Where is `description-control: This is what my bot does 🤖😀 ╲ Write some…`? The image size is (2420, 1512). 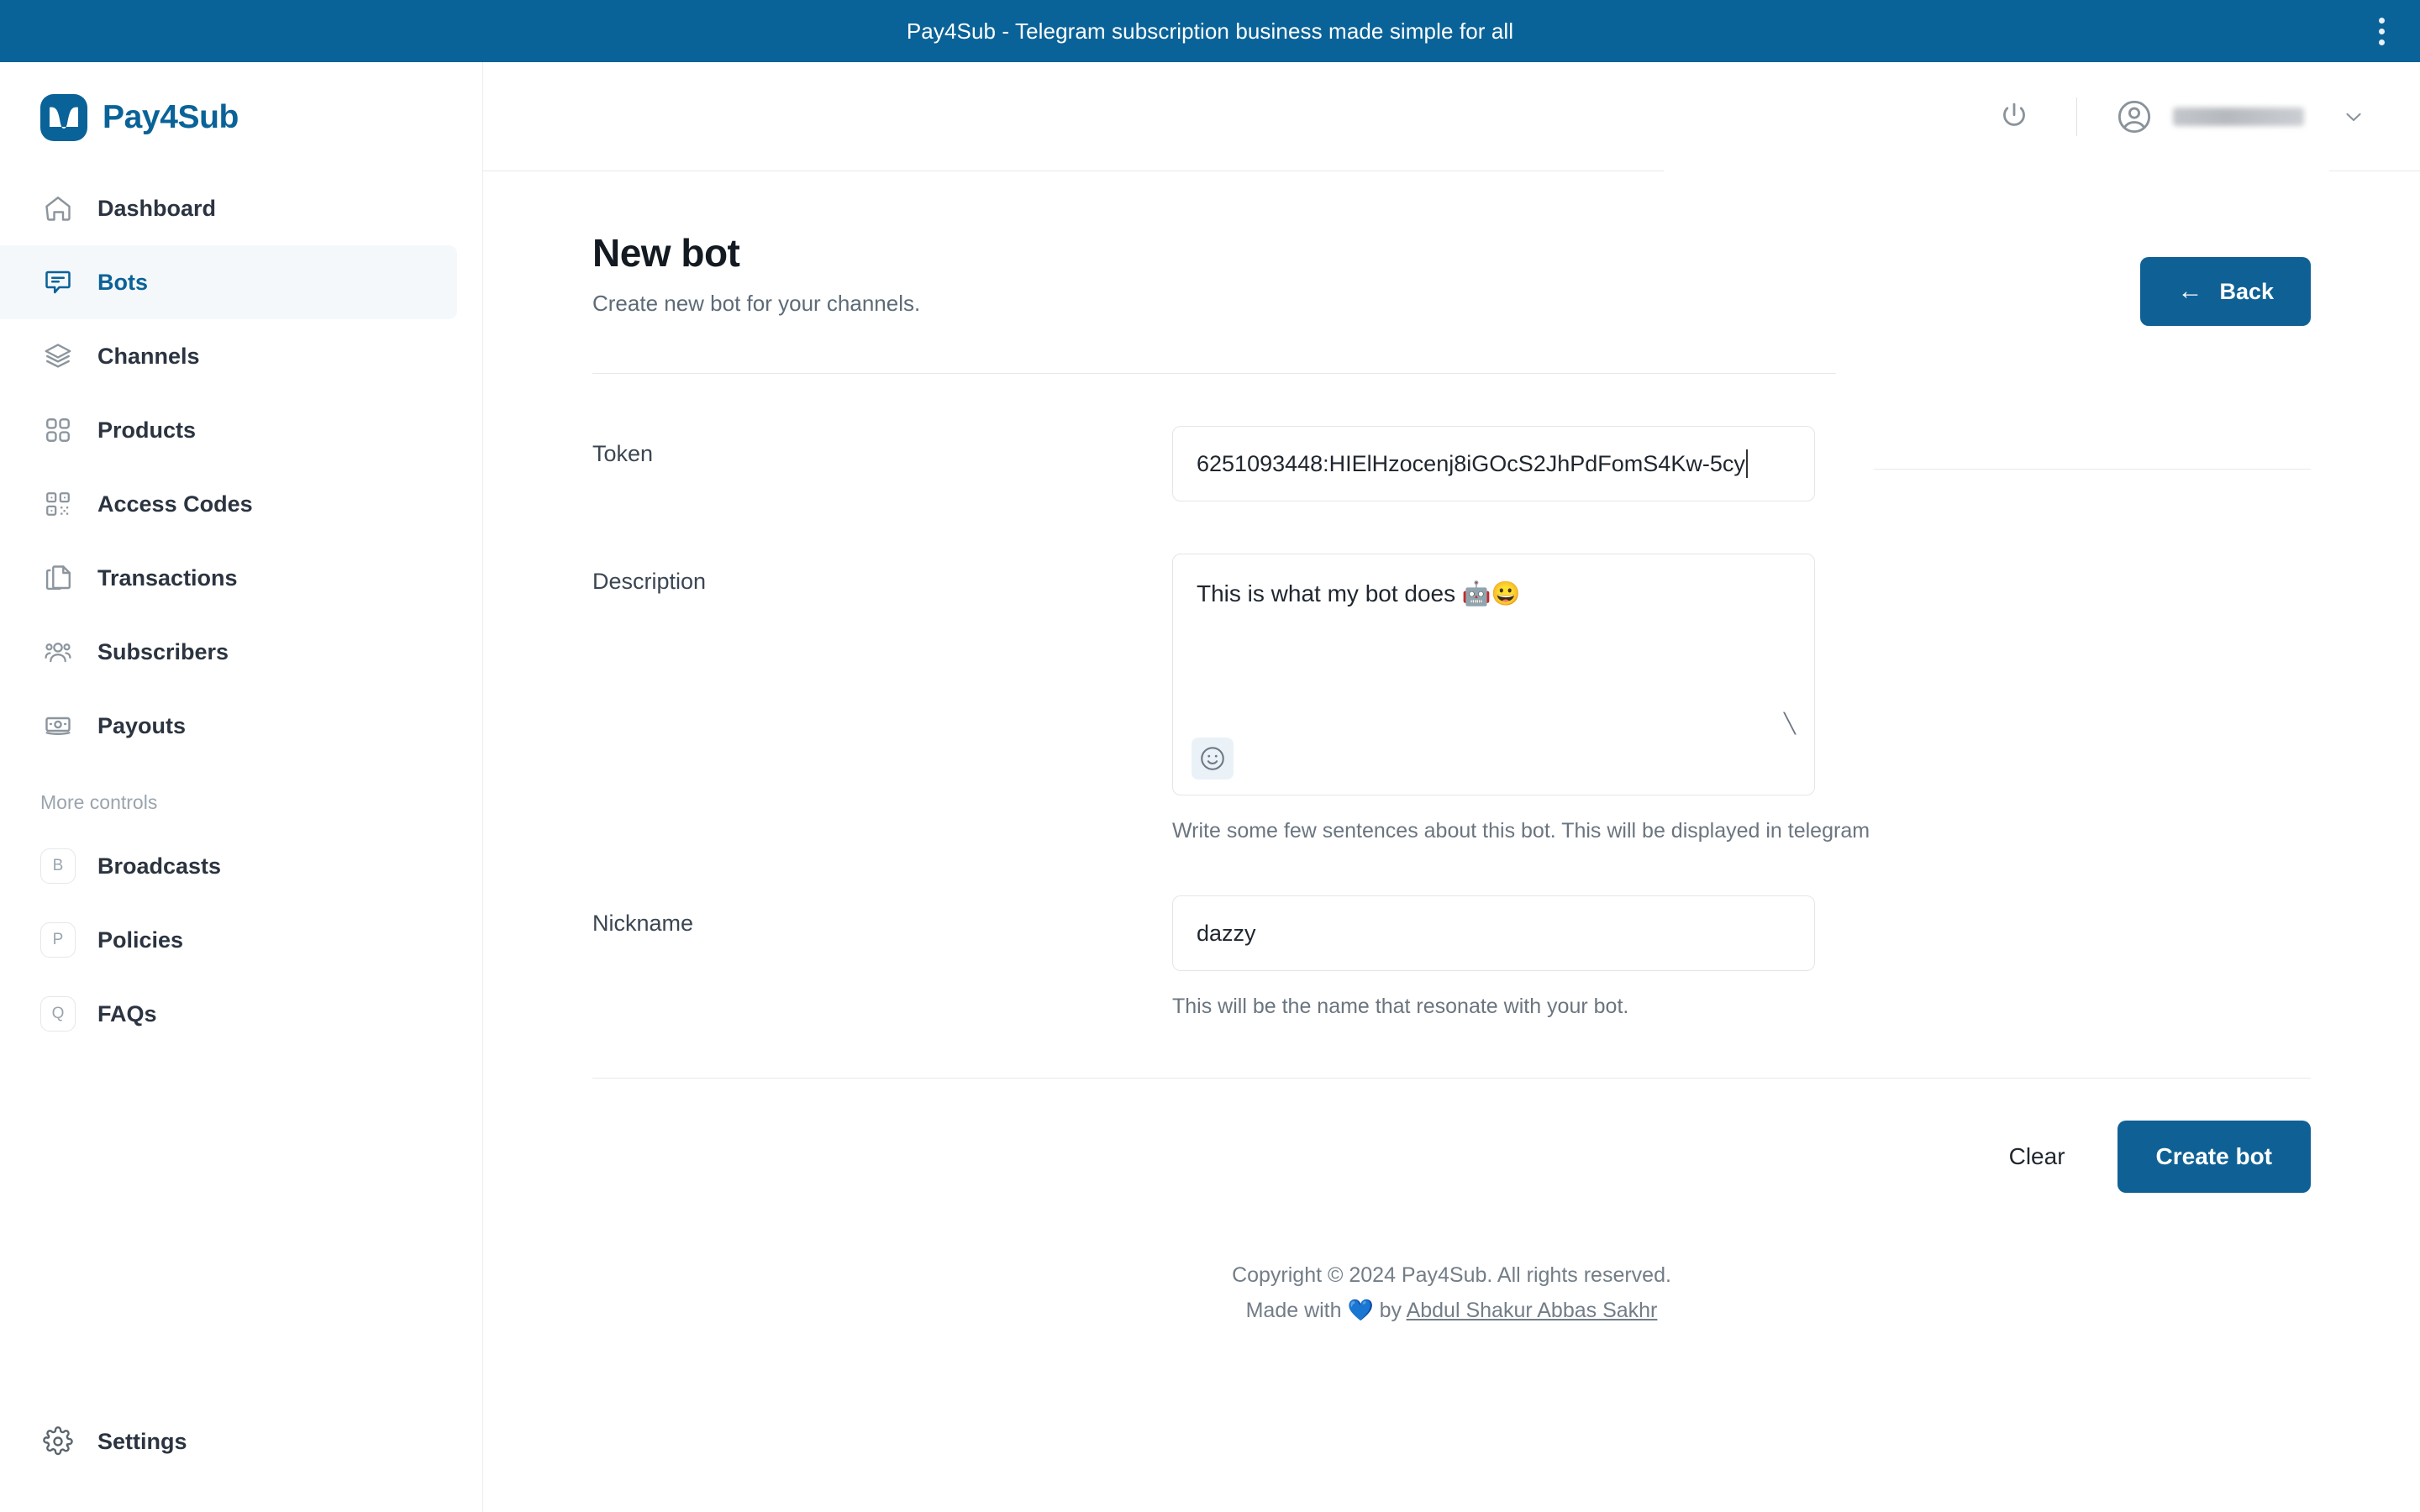
description-control: This is what my bot does 🤖😀 ╲ Write some… is located at coordinates (1521, 698).